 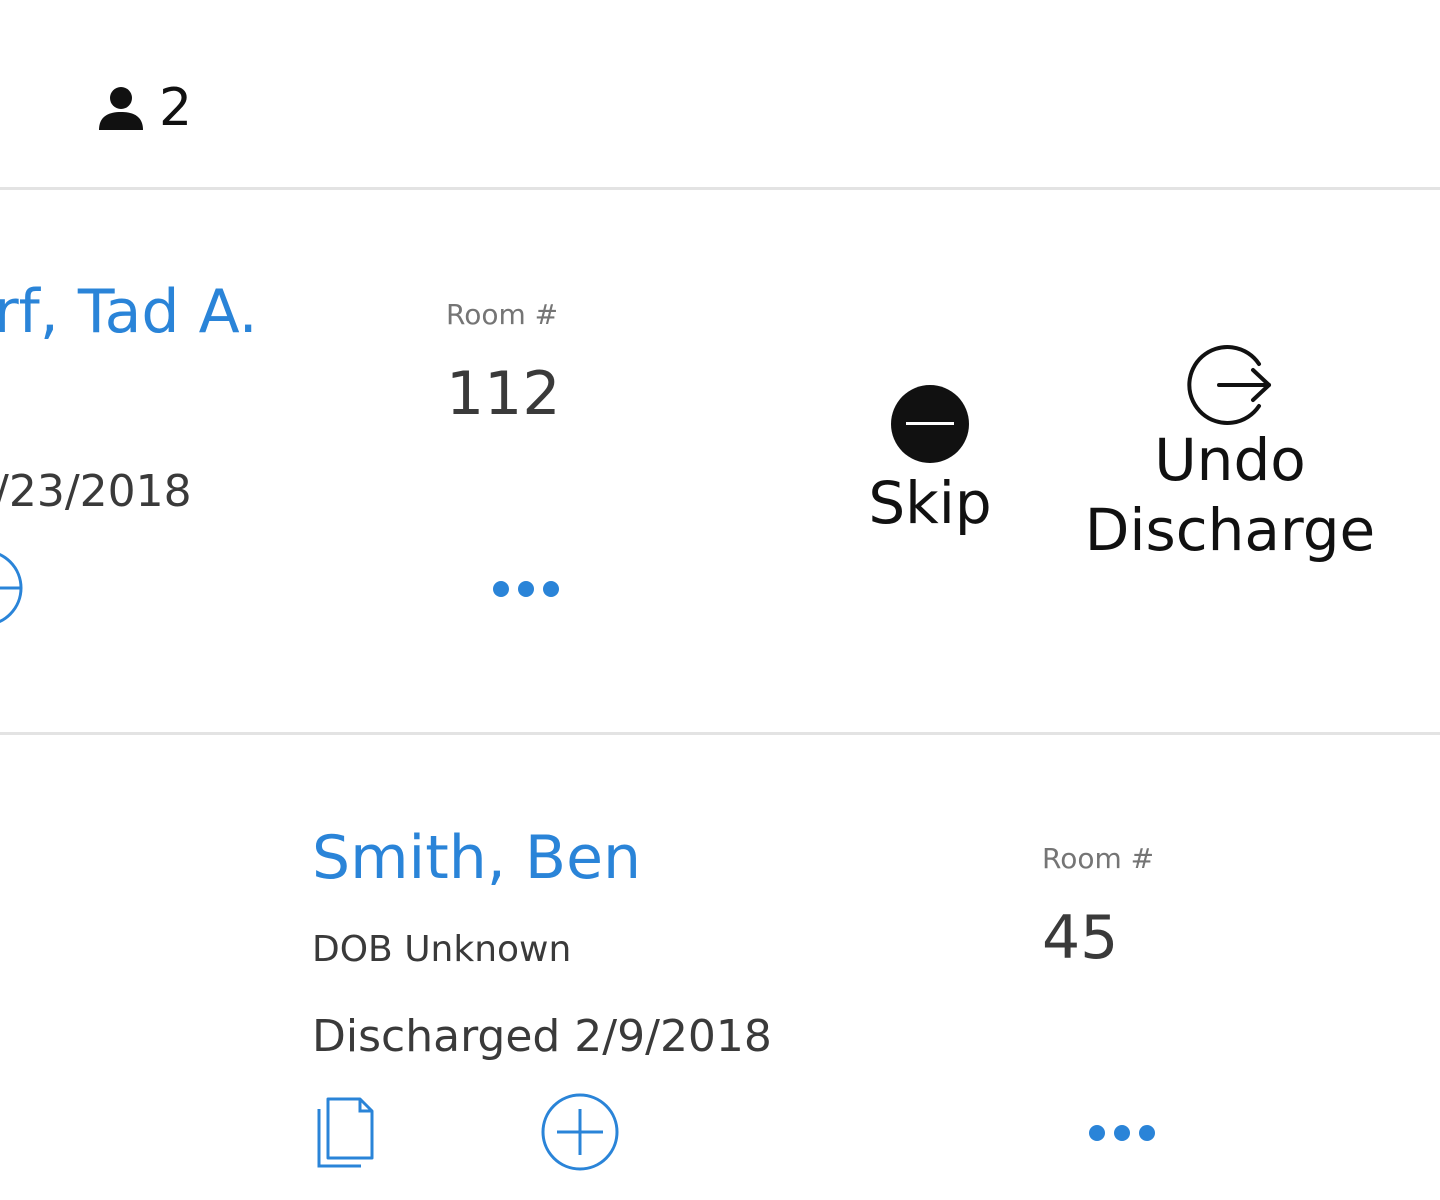 I want to click on patient-count-value: 2, so click(x=176, y=108).